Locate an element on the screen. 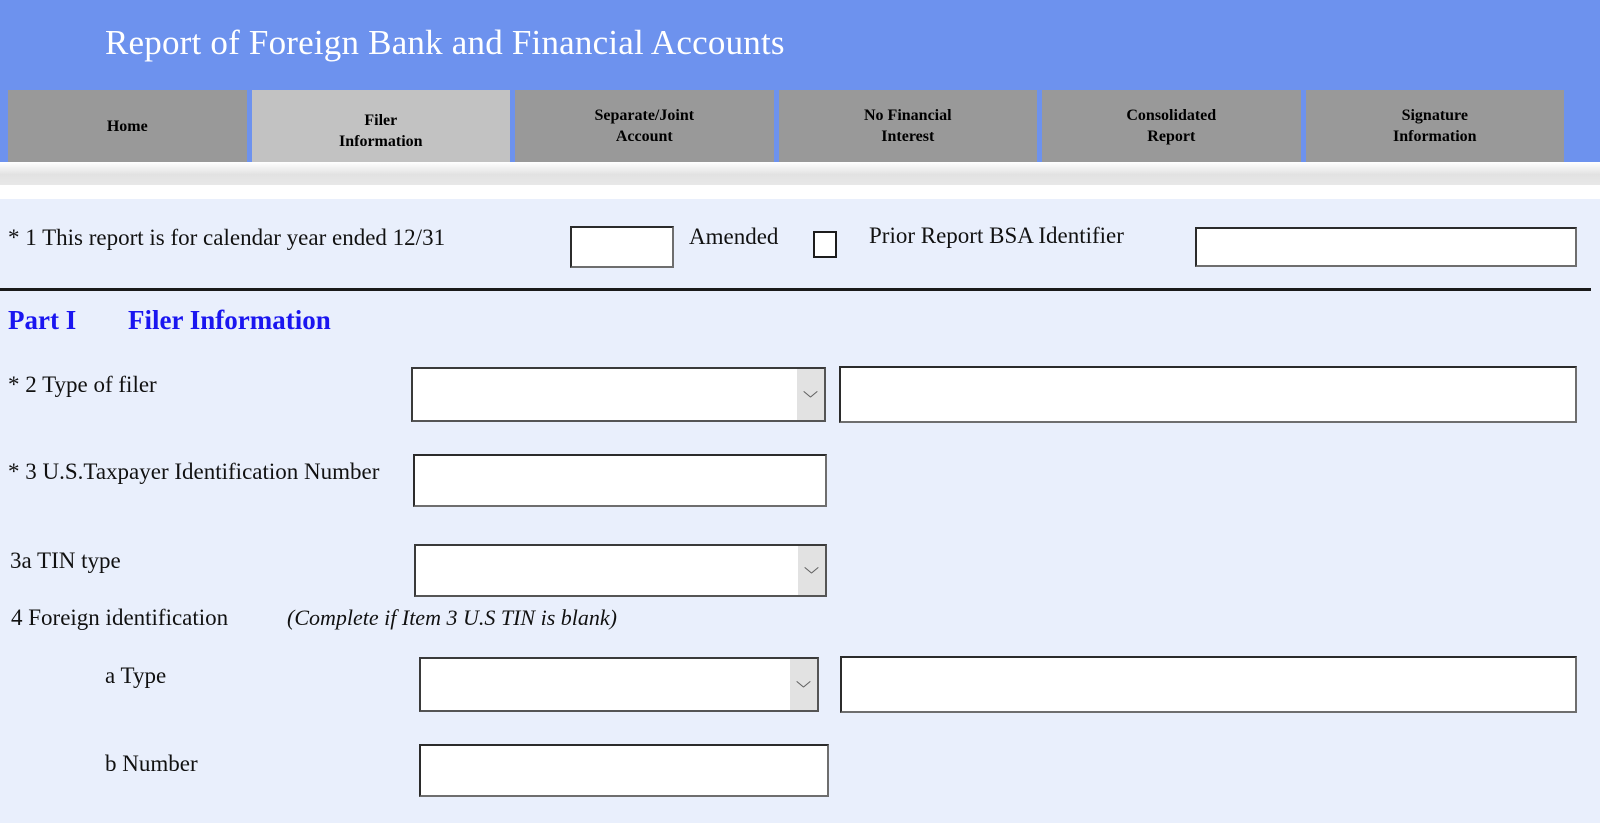 The image size is (1600, 823). tab-no-financial-interest: No Financial Interest is located at coordinates (908, 126).